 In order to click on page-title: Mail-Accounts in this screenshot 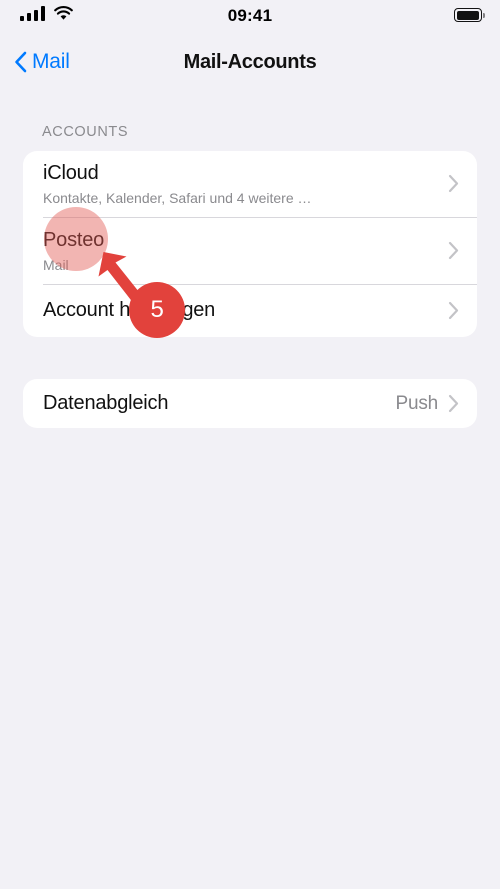, I will do `click(250, 61)`.